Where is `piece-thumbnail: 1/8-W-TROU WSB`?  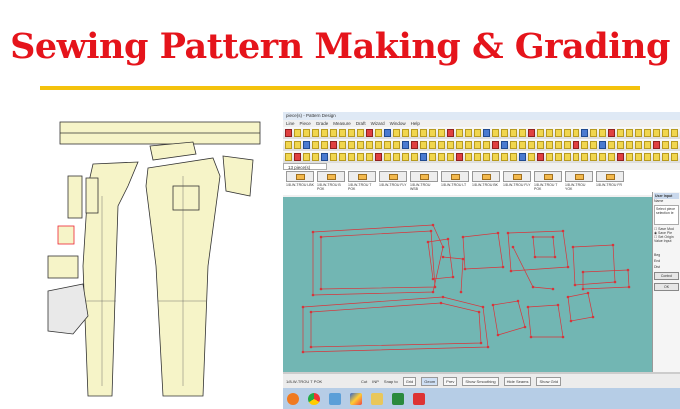 piece-thumbnail: 1/8-W-TROU WSB is located at coordinates (424, 182).